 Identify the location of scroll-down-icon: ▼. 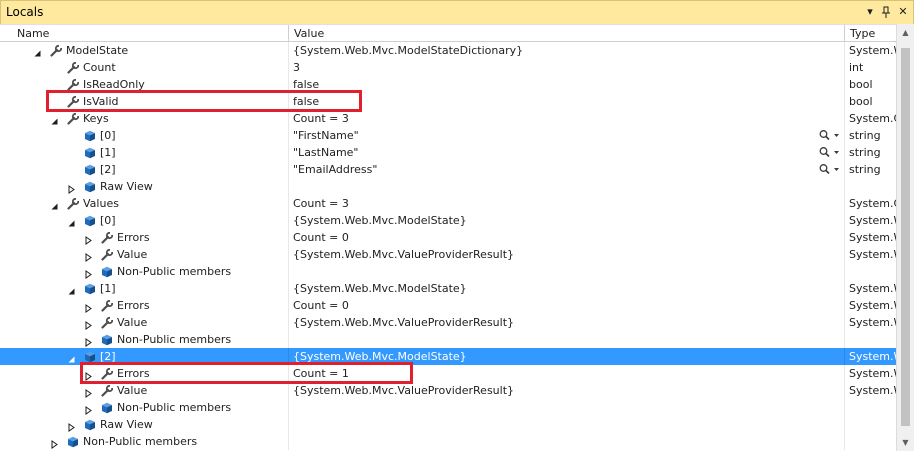
(905, 442).